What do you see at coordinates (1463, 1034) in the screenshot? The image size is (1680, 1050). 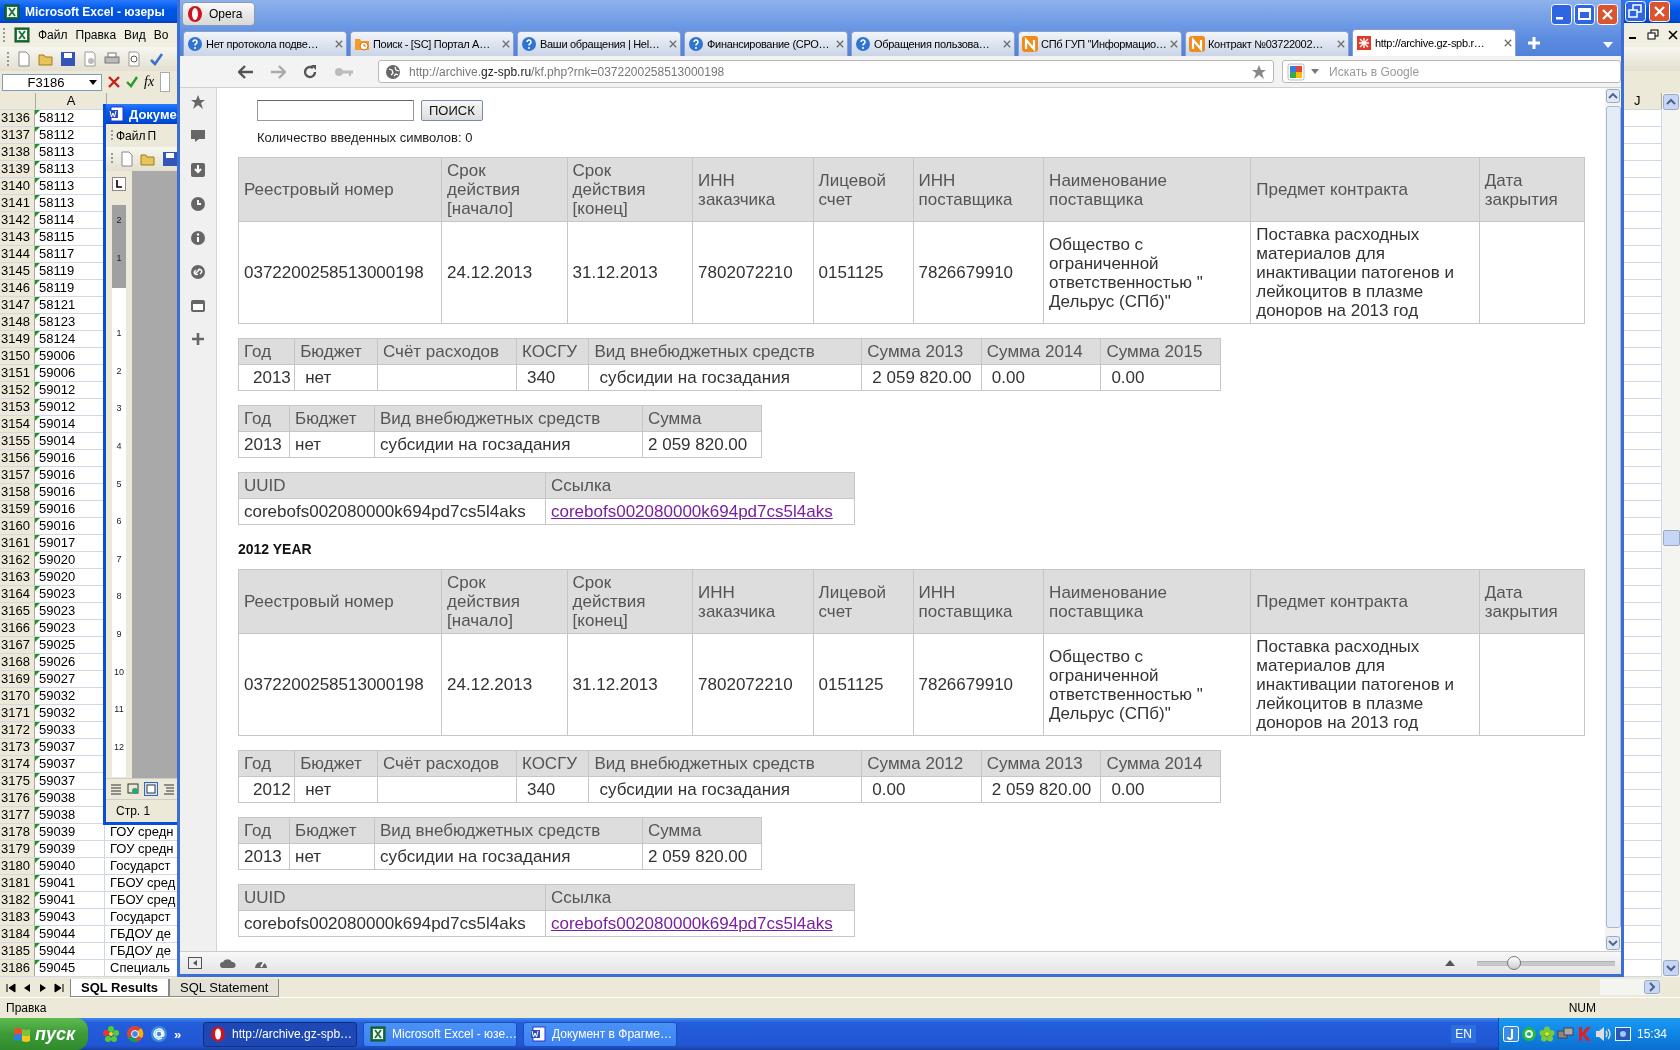 I see `language-indicator: EN` at bounding box center [1463, 1034].